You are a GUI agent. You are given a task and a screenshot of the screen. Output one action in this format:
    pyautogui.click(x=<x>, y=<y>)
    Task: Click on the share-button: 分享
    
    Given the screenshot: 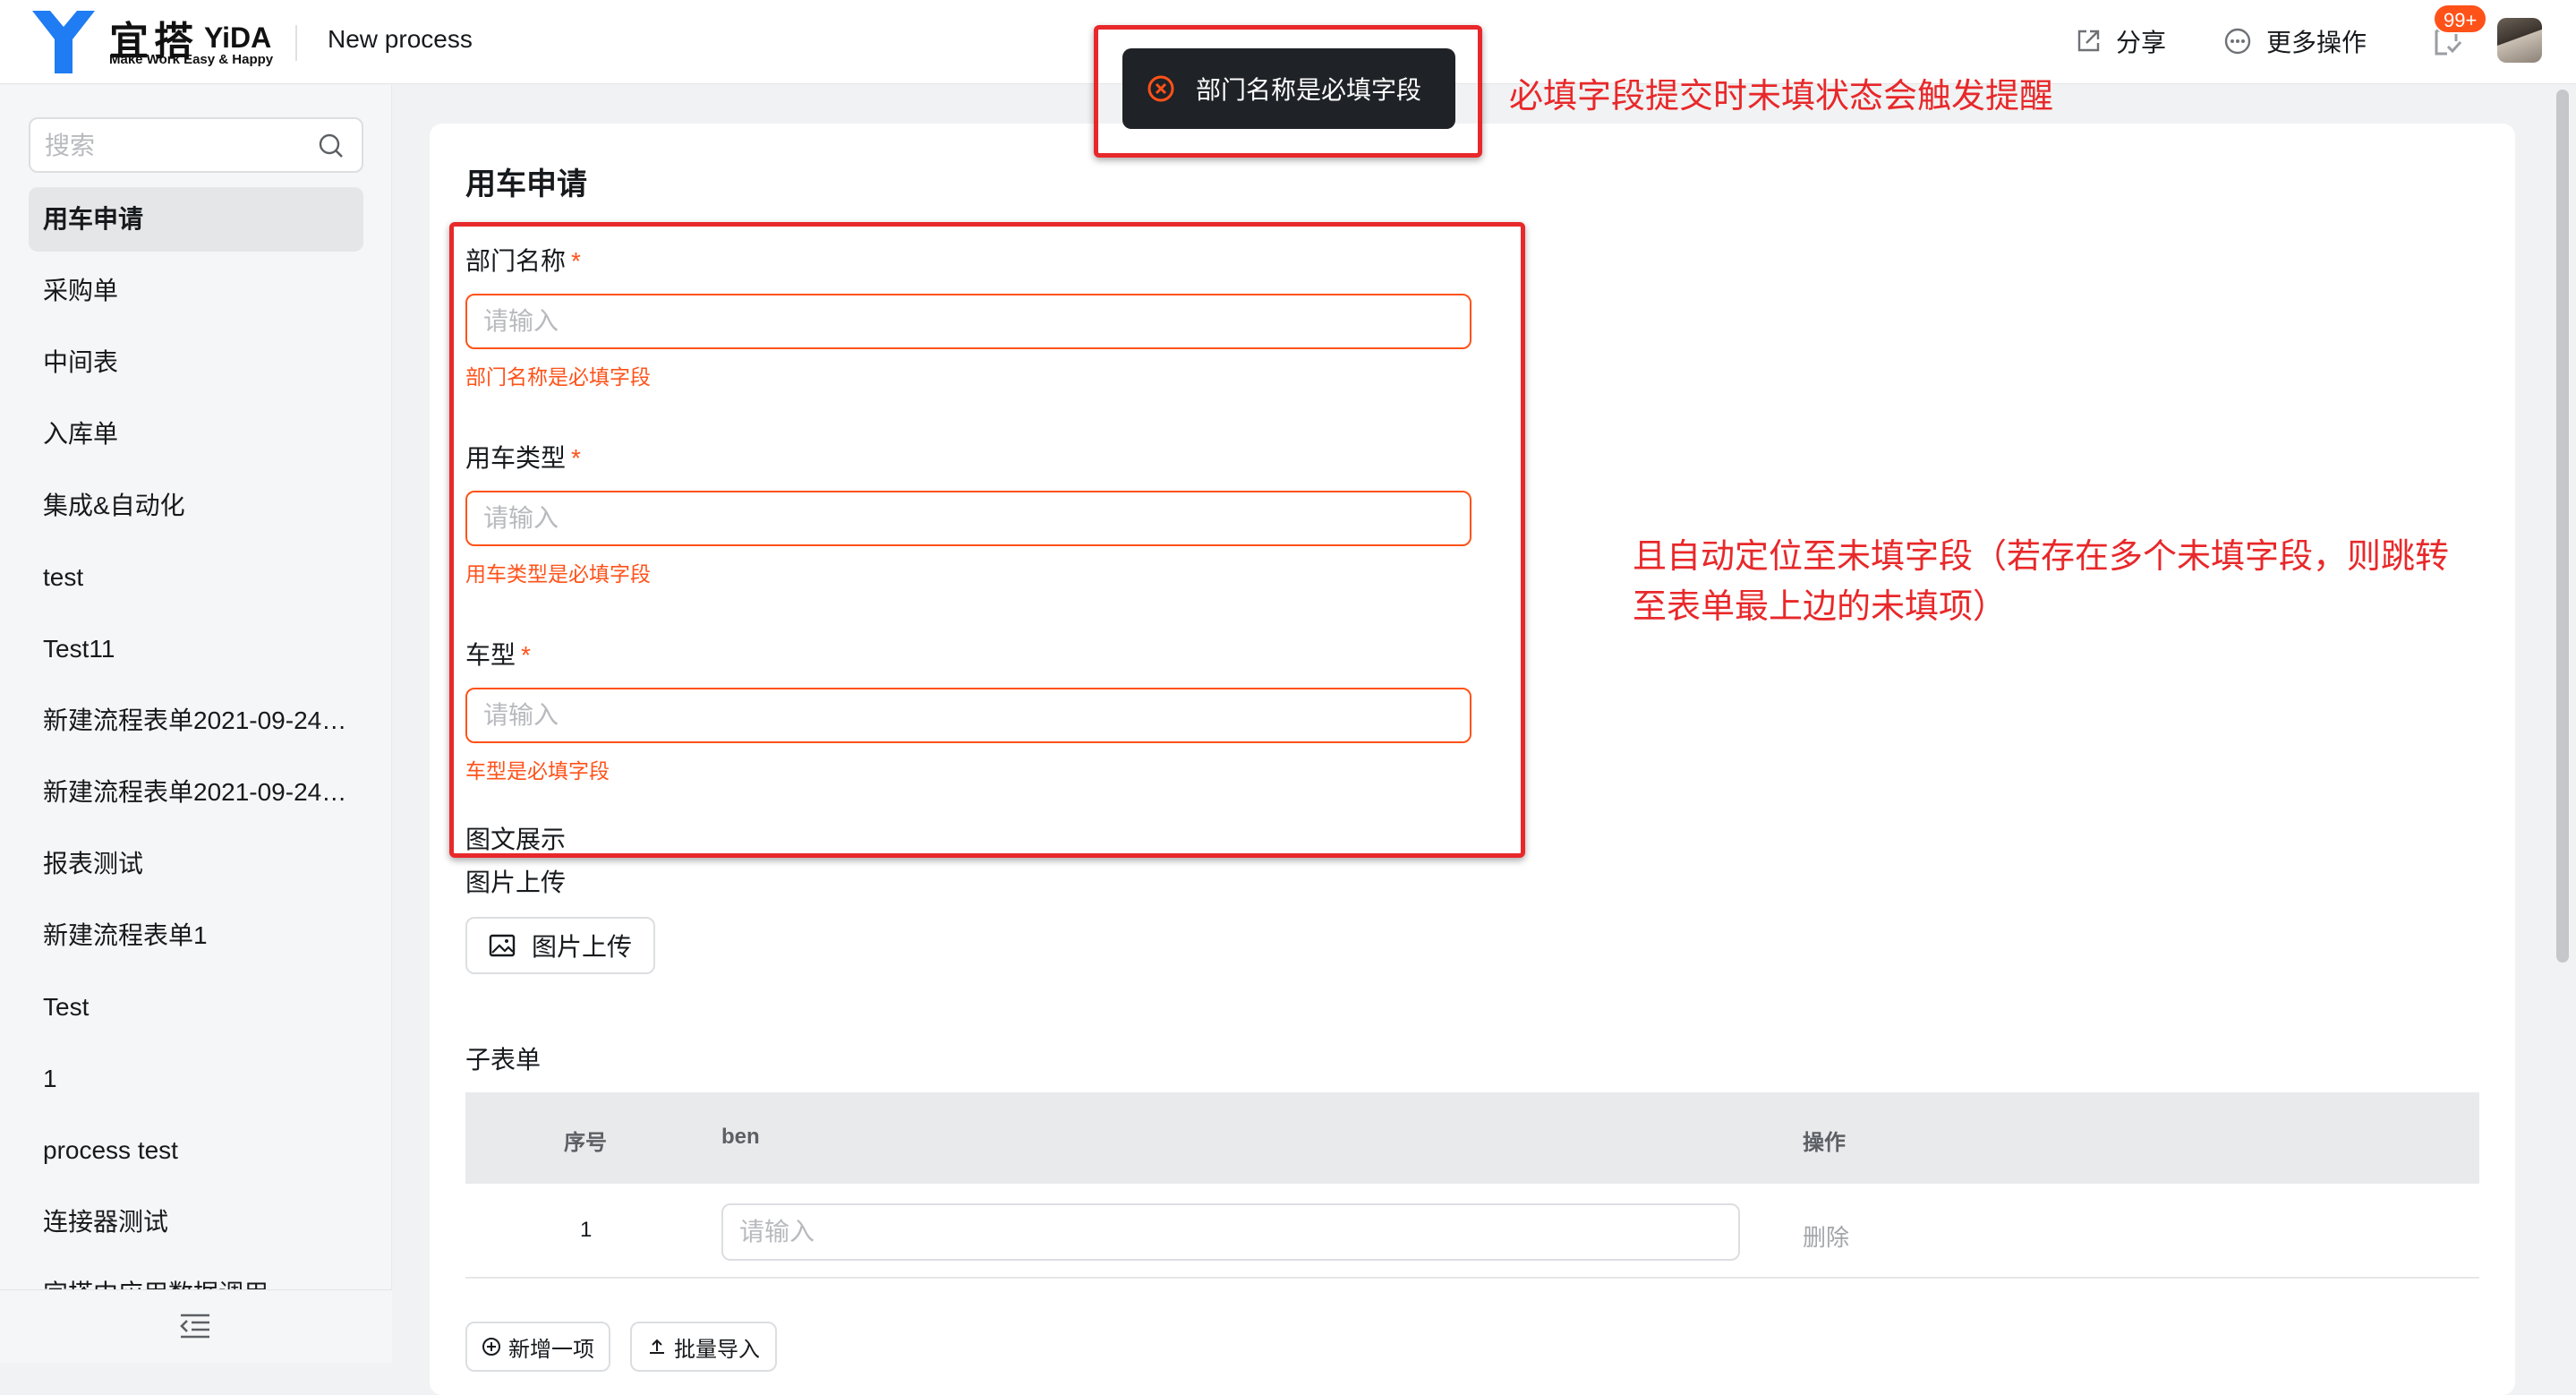 What is the action you would take?
    pyautogui.click(x=2120, y=41)
    